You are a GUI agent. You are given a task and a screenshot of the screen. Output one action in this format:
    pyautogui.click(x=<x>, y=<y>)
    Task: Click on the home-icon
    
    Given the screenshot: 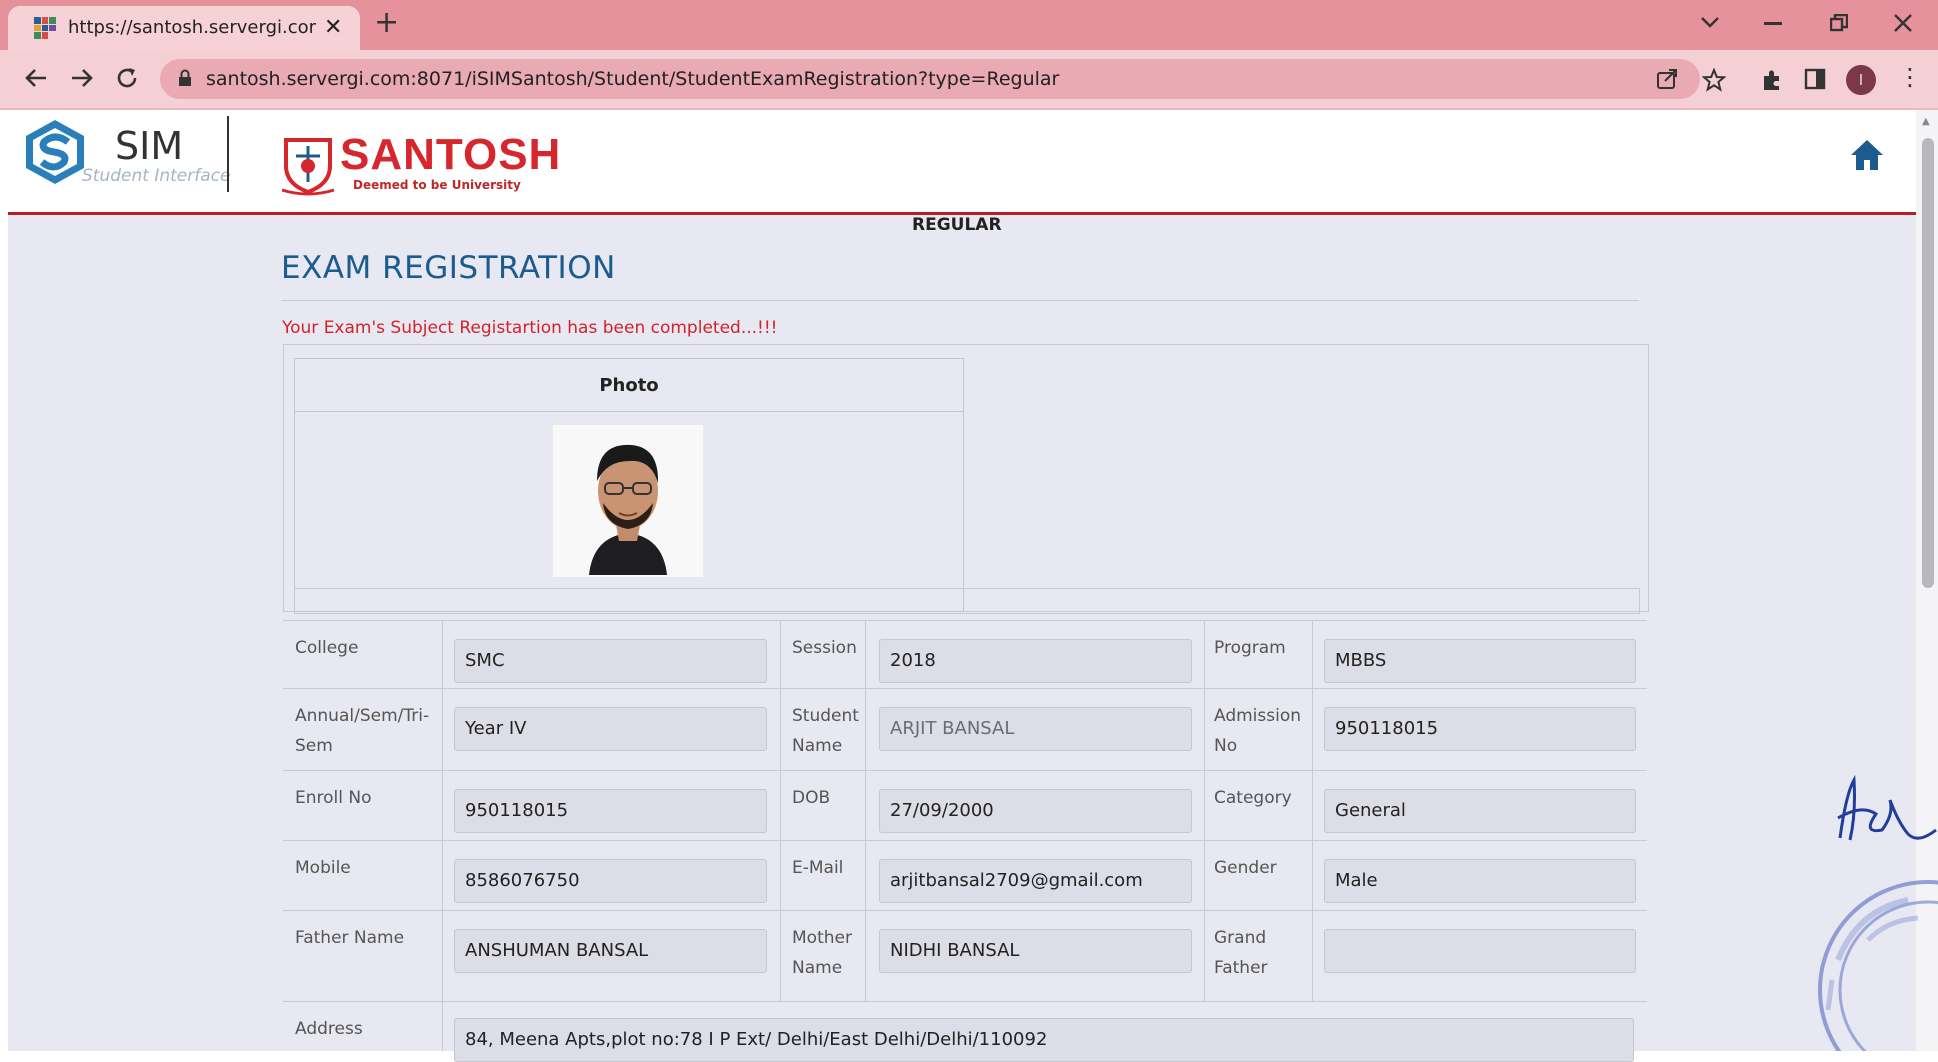 What is the action you would take?
    pyautogui.click(x=1867, y=155)
    